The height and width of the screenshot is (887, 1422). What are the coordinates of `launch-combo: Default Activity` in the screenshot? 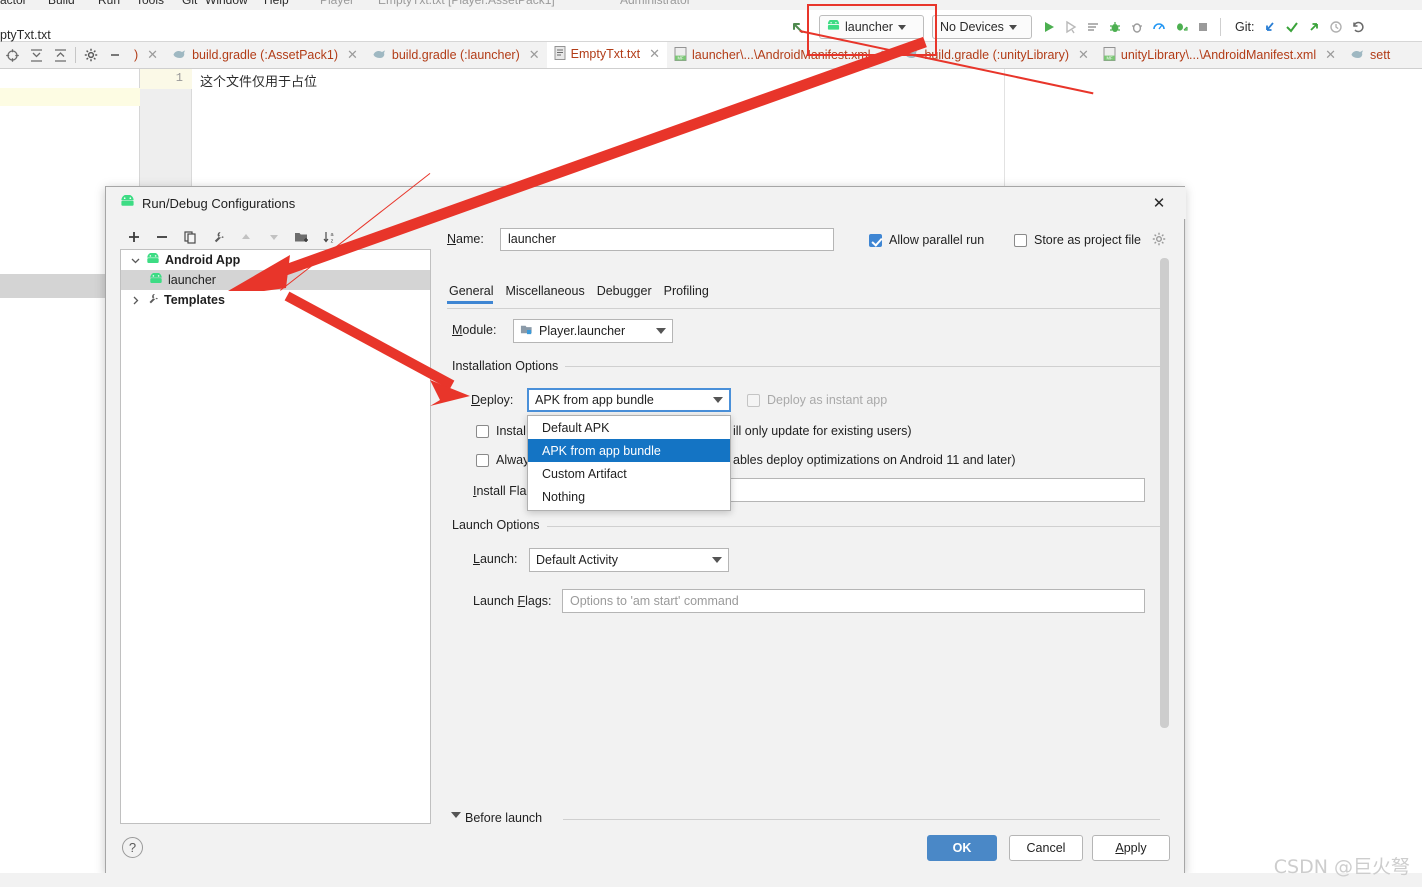 It's located at (629, 560).